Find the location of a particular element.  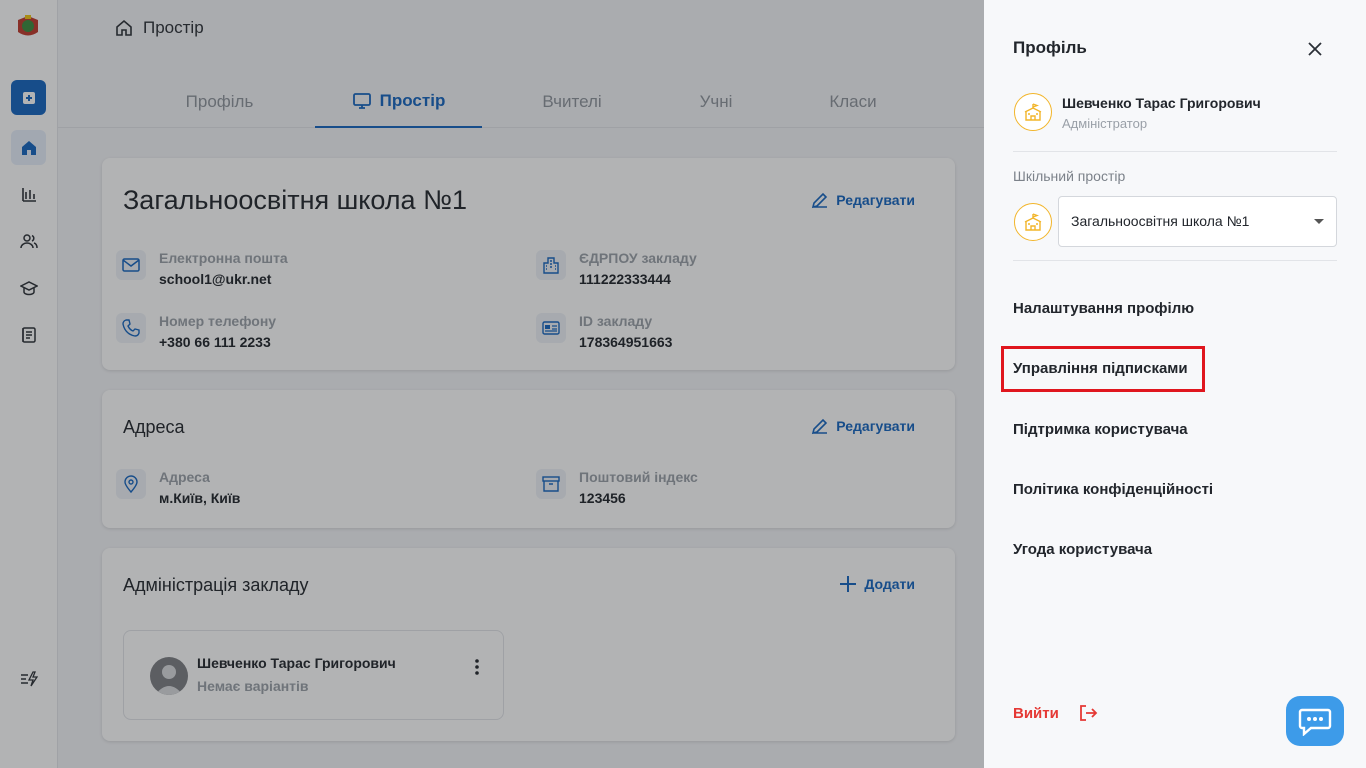

selected-school-badge is located at coordinates (1033, 222).